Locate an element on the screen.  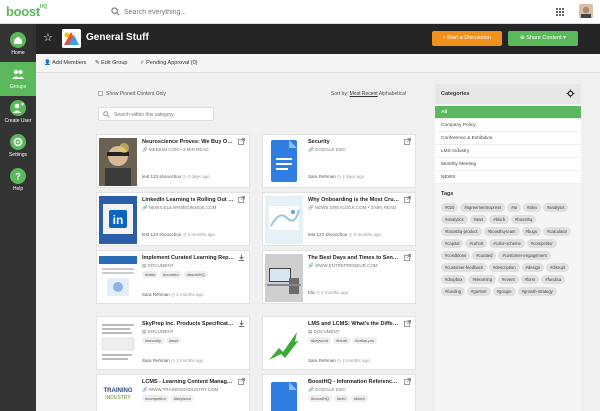
sort-most-recent: Most Recent is located at coordinates (364, 94).